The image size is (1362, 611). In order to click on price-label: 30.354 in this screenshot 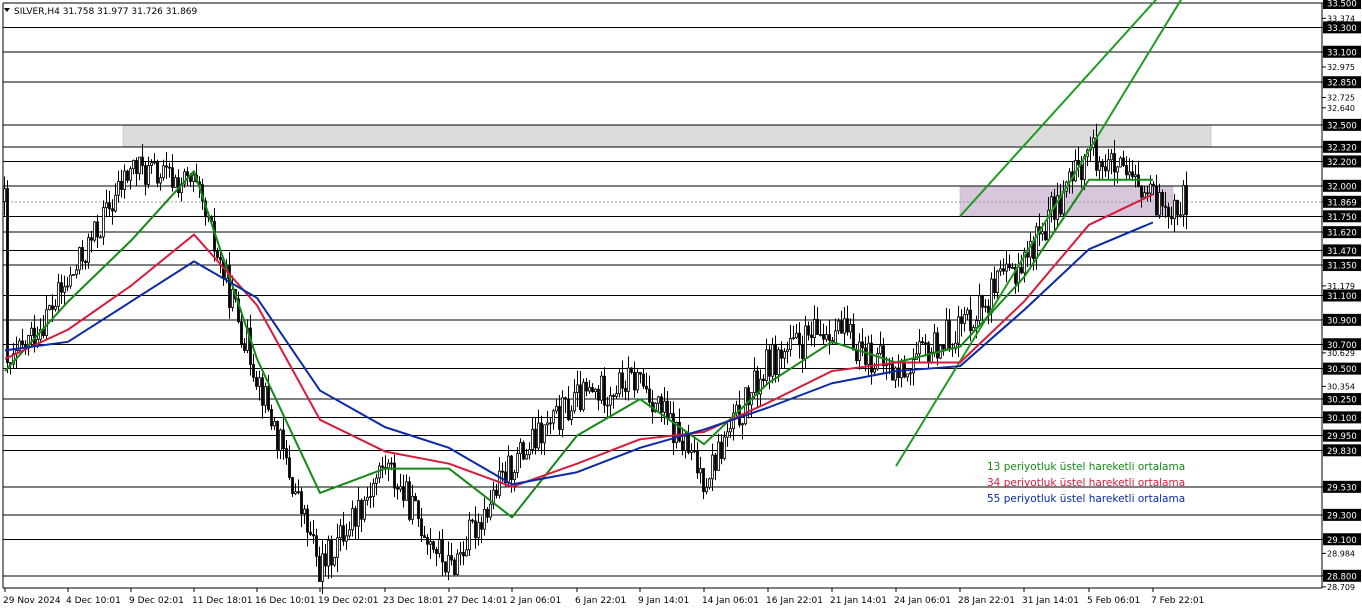, I will do `click(1341, 386)`.